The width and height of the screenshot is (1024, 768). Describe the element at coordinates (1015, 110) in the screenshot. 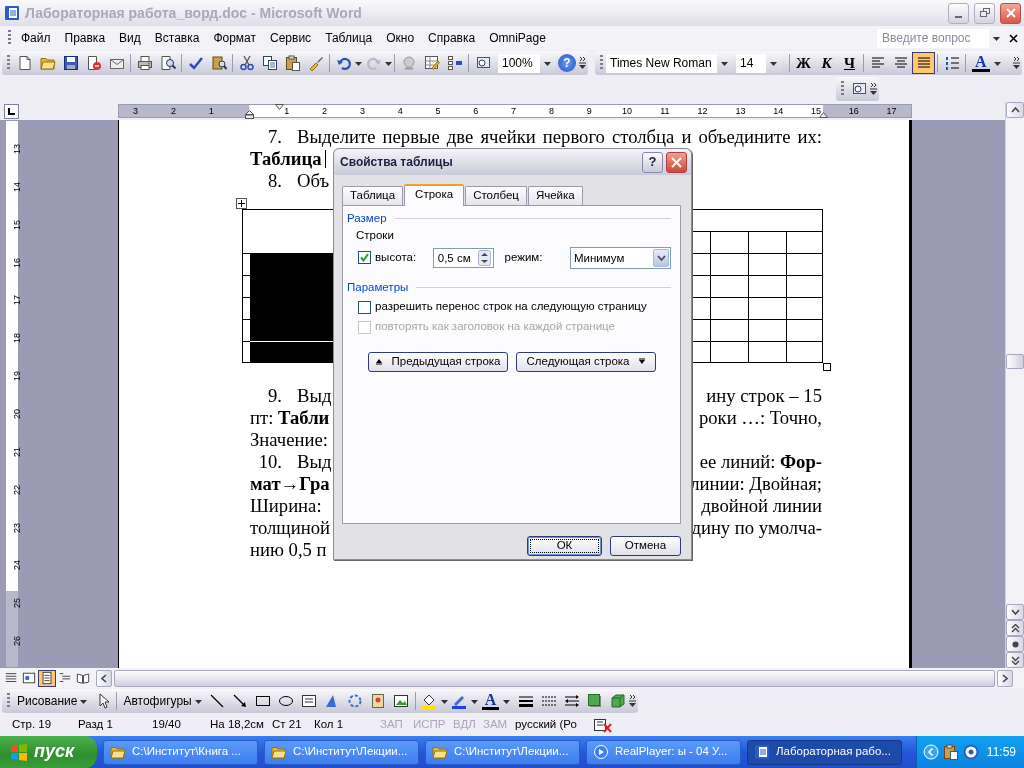

I see `scroll-up-button` at that location.